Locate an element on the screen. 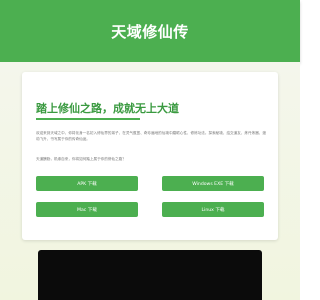 Image resolution: width=320 pixels, height=300 pixels. site-title: 天域修仙传 is located at coordinates (150, 31).